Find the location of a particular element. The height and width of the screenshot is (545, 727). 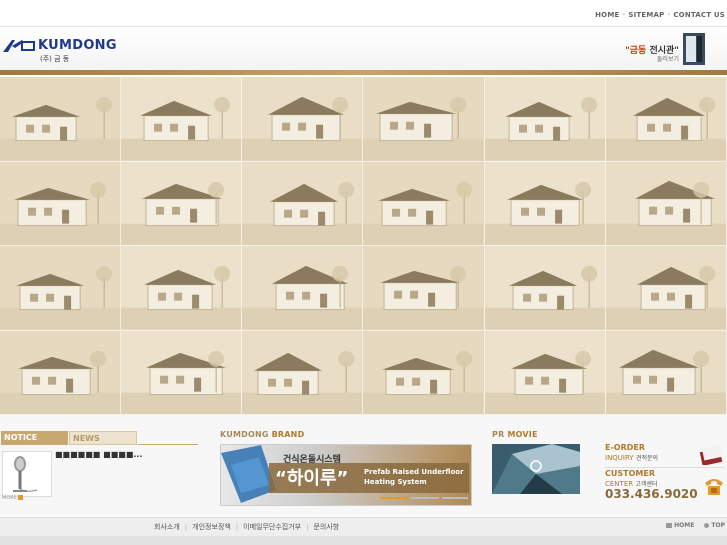

envelope-icon is located at coordinates (712, 455).